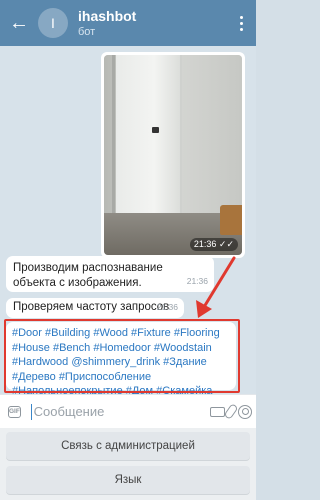 The height and width of the screenshot is (500, 320). Describe the element at coordinates (128, 464) in the screenshot. I see `bot-keyboard: Связь с администрацией Язык` at that location.